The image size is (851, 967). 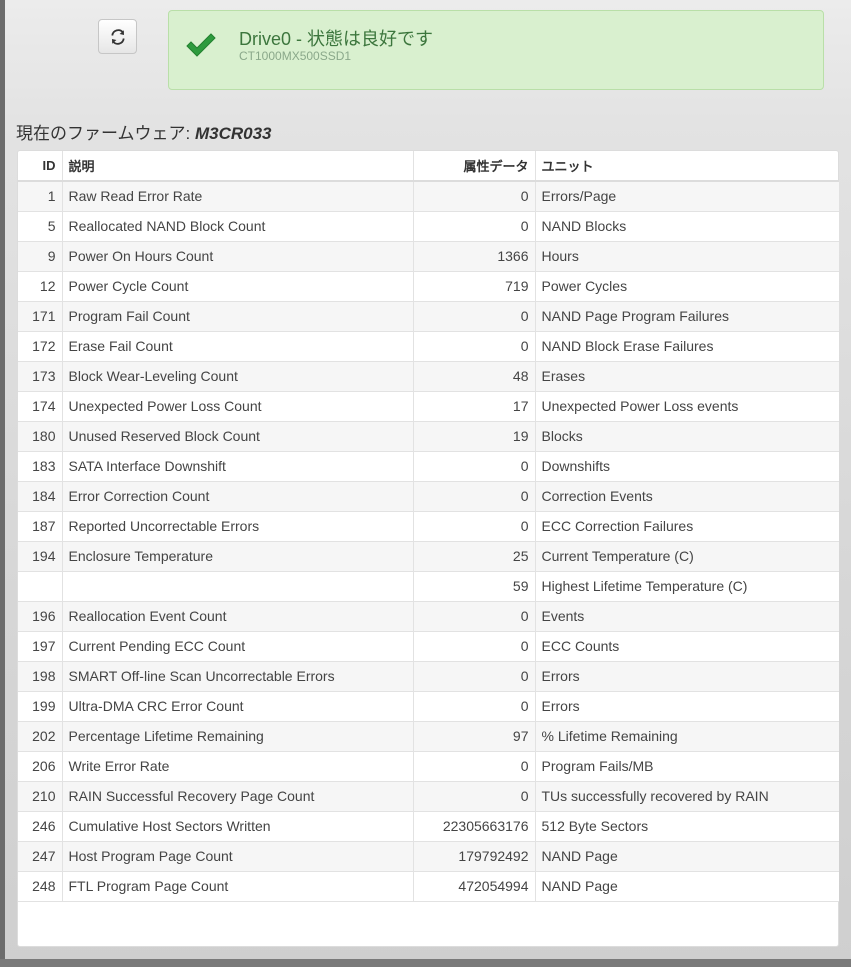 I want to click on drive-model: CT1000MX500SSD1, so click(x=295, y=56).